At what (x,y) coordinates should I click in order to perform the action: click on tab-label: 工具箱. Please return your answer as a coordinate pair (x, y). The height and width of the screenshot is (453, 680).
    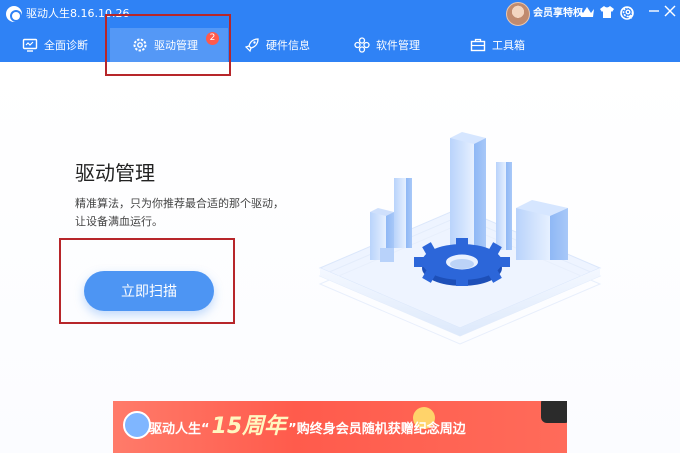
    Looking at the image, I should click on (508, 45).